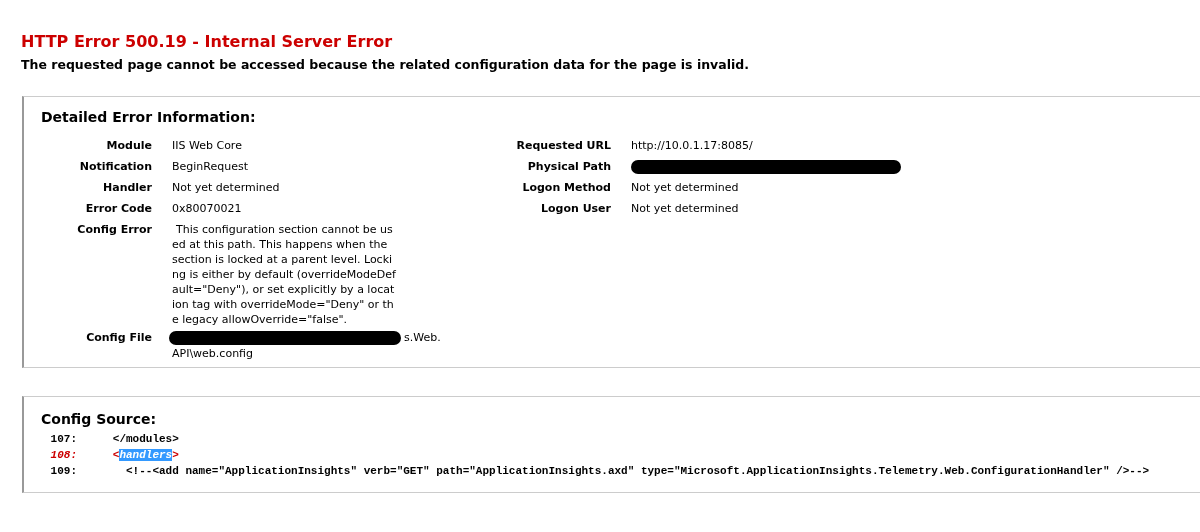 The image size is (1200, 532). What do you see at coordinates (149, 117) in the screenshot?
I see `section-heading: Detailed Error Information:` at bounding box center [149, 117].